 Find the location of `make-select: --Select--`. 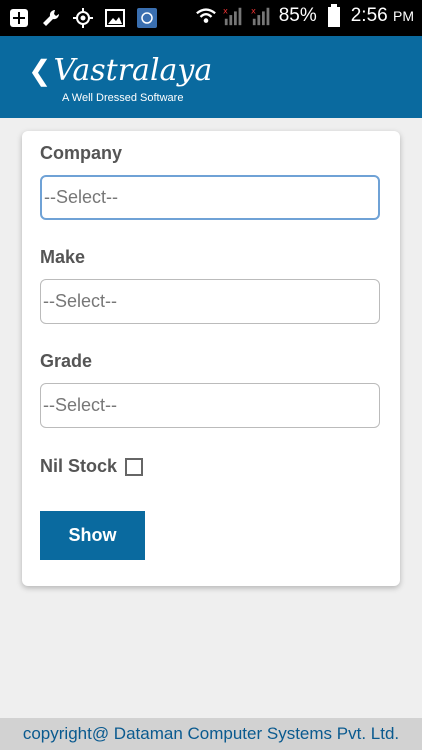

make-select: --Select-- is located at coordinates (210, 301).